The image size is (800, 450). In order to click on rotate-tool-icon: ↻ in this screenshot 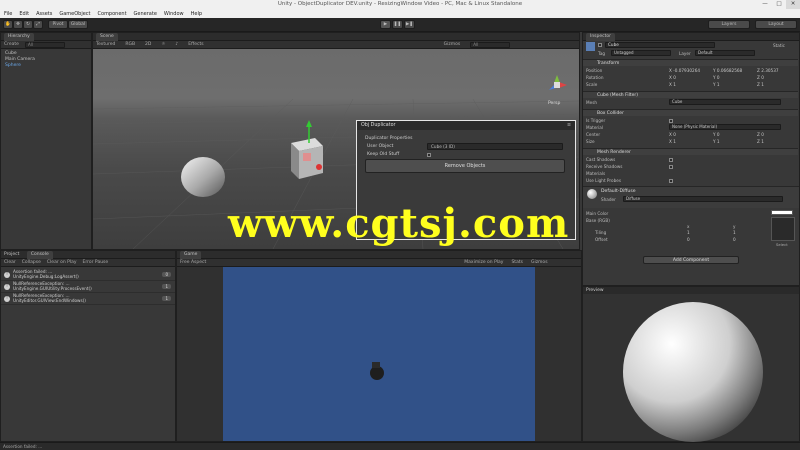, I will do `click(28, 24)`.